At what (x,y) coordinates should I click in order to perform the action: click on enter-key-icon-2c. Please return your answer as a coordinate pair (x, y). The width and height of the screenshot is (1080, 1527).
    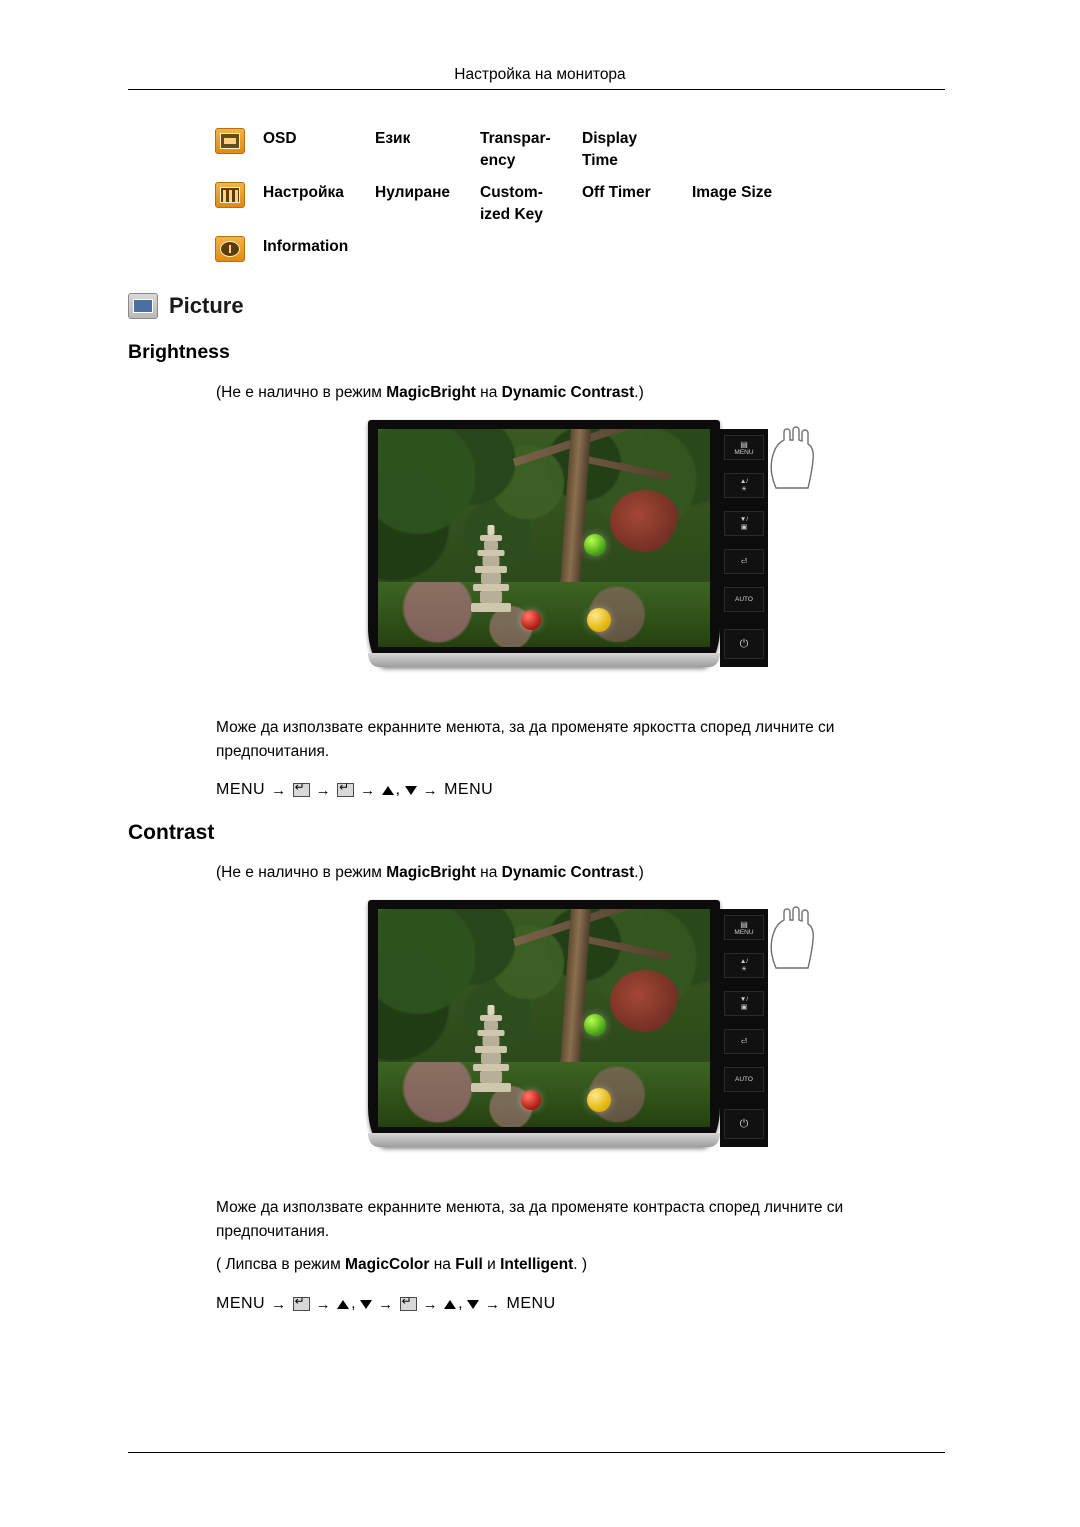
    Looking at the image, I should click on (408, 1302).